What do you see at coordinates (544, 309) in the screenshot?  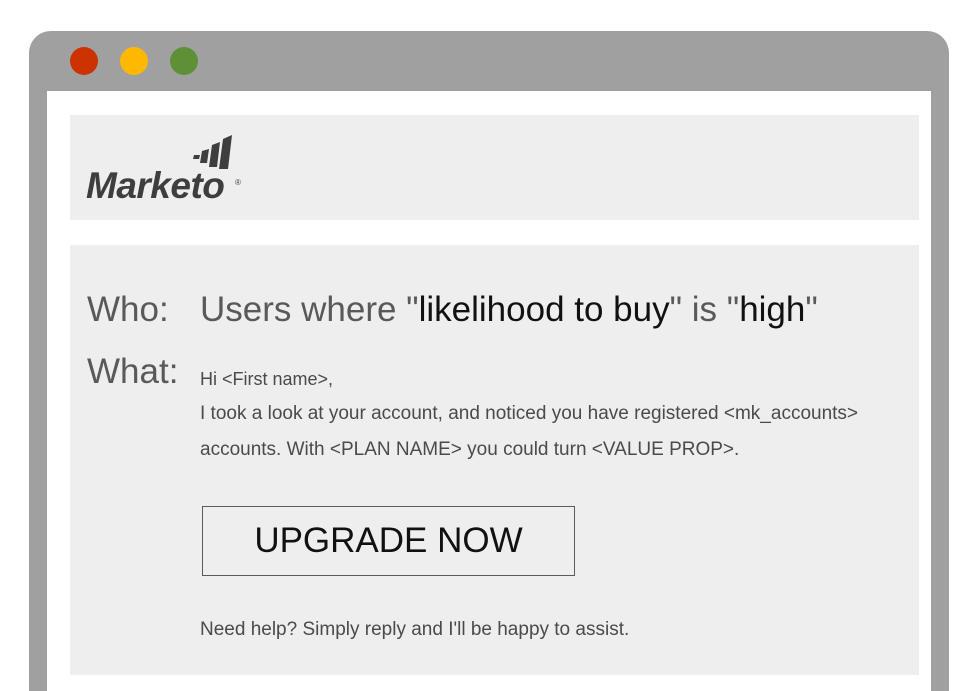 I see `audience-attribute: likelihood to buy` at bounding box center [544, 309].